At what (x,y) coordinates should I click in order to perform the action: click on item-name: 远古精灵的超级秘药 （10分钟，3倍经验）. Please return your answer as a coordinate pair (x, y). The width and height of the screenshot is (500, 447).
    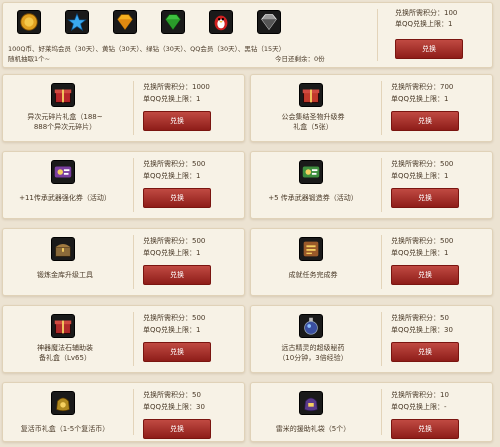
    Looking at the image, I should click on (313, 353).